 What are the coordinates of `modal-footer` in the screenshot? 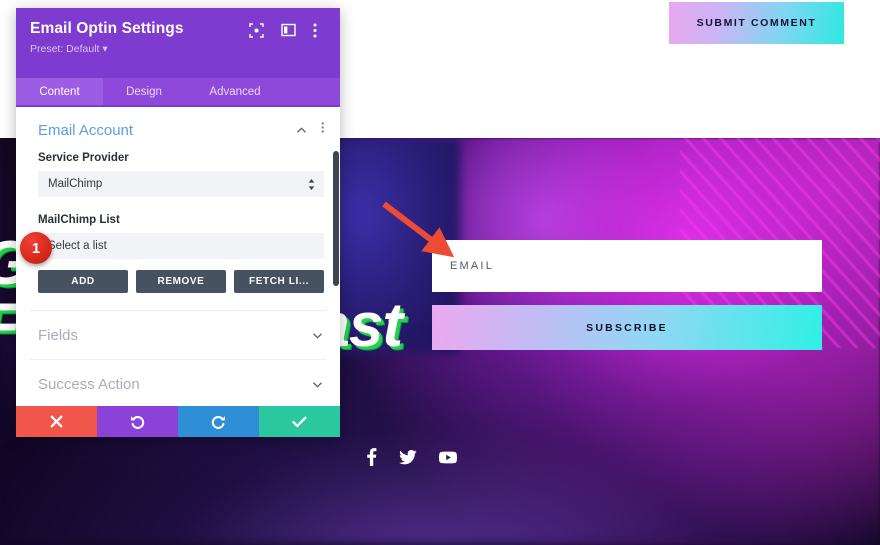 It's located at (178, 421).